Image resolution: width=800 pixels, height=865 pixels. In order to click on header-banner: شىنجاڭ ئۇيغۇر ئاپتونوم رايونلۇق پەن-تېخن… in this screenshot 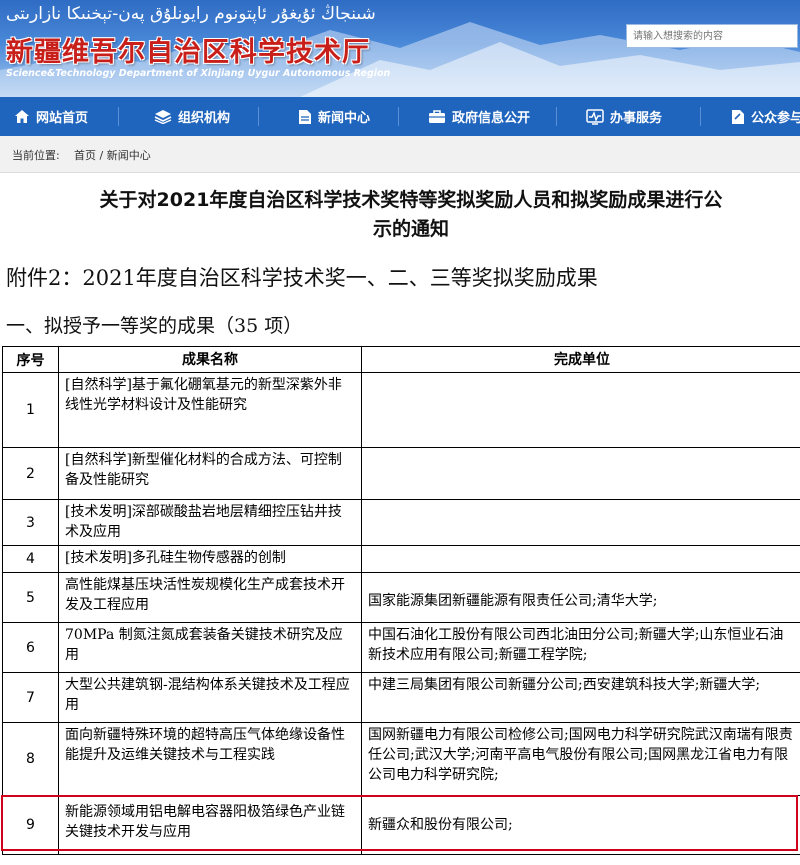, I will do `click(400, 48)`.